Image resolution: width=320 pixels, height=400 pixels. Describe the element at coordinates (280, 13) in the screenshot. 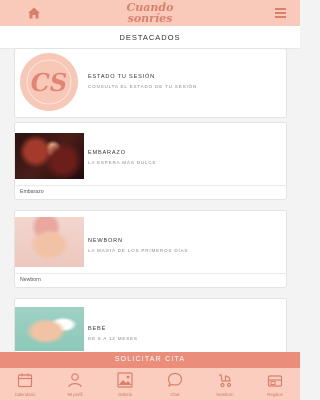

I see `hamburger-menu-icon` at that location.